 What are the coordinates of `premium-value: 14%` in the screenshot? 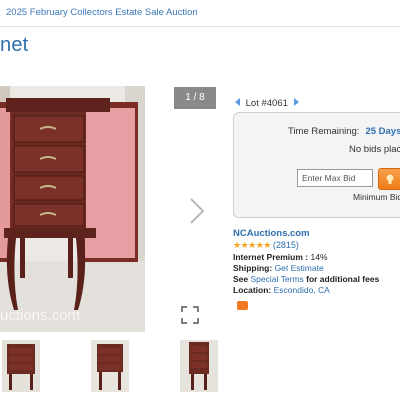 It's located at (319, 257).